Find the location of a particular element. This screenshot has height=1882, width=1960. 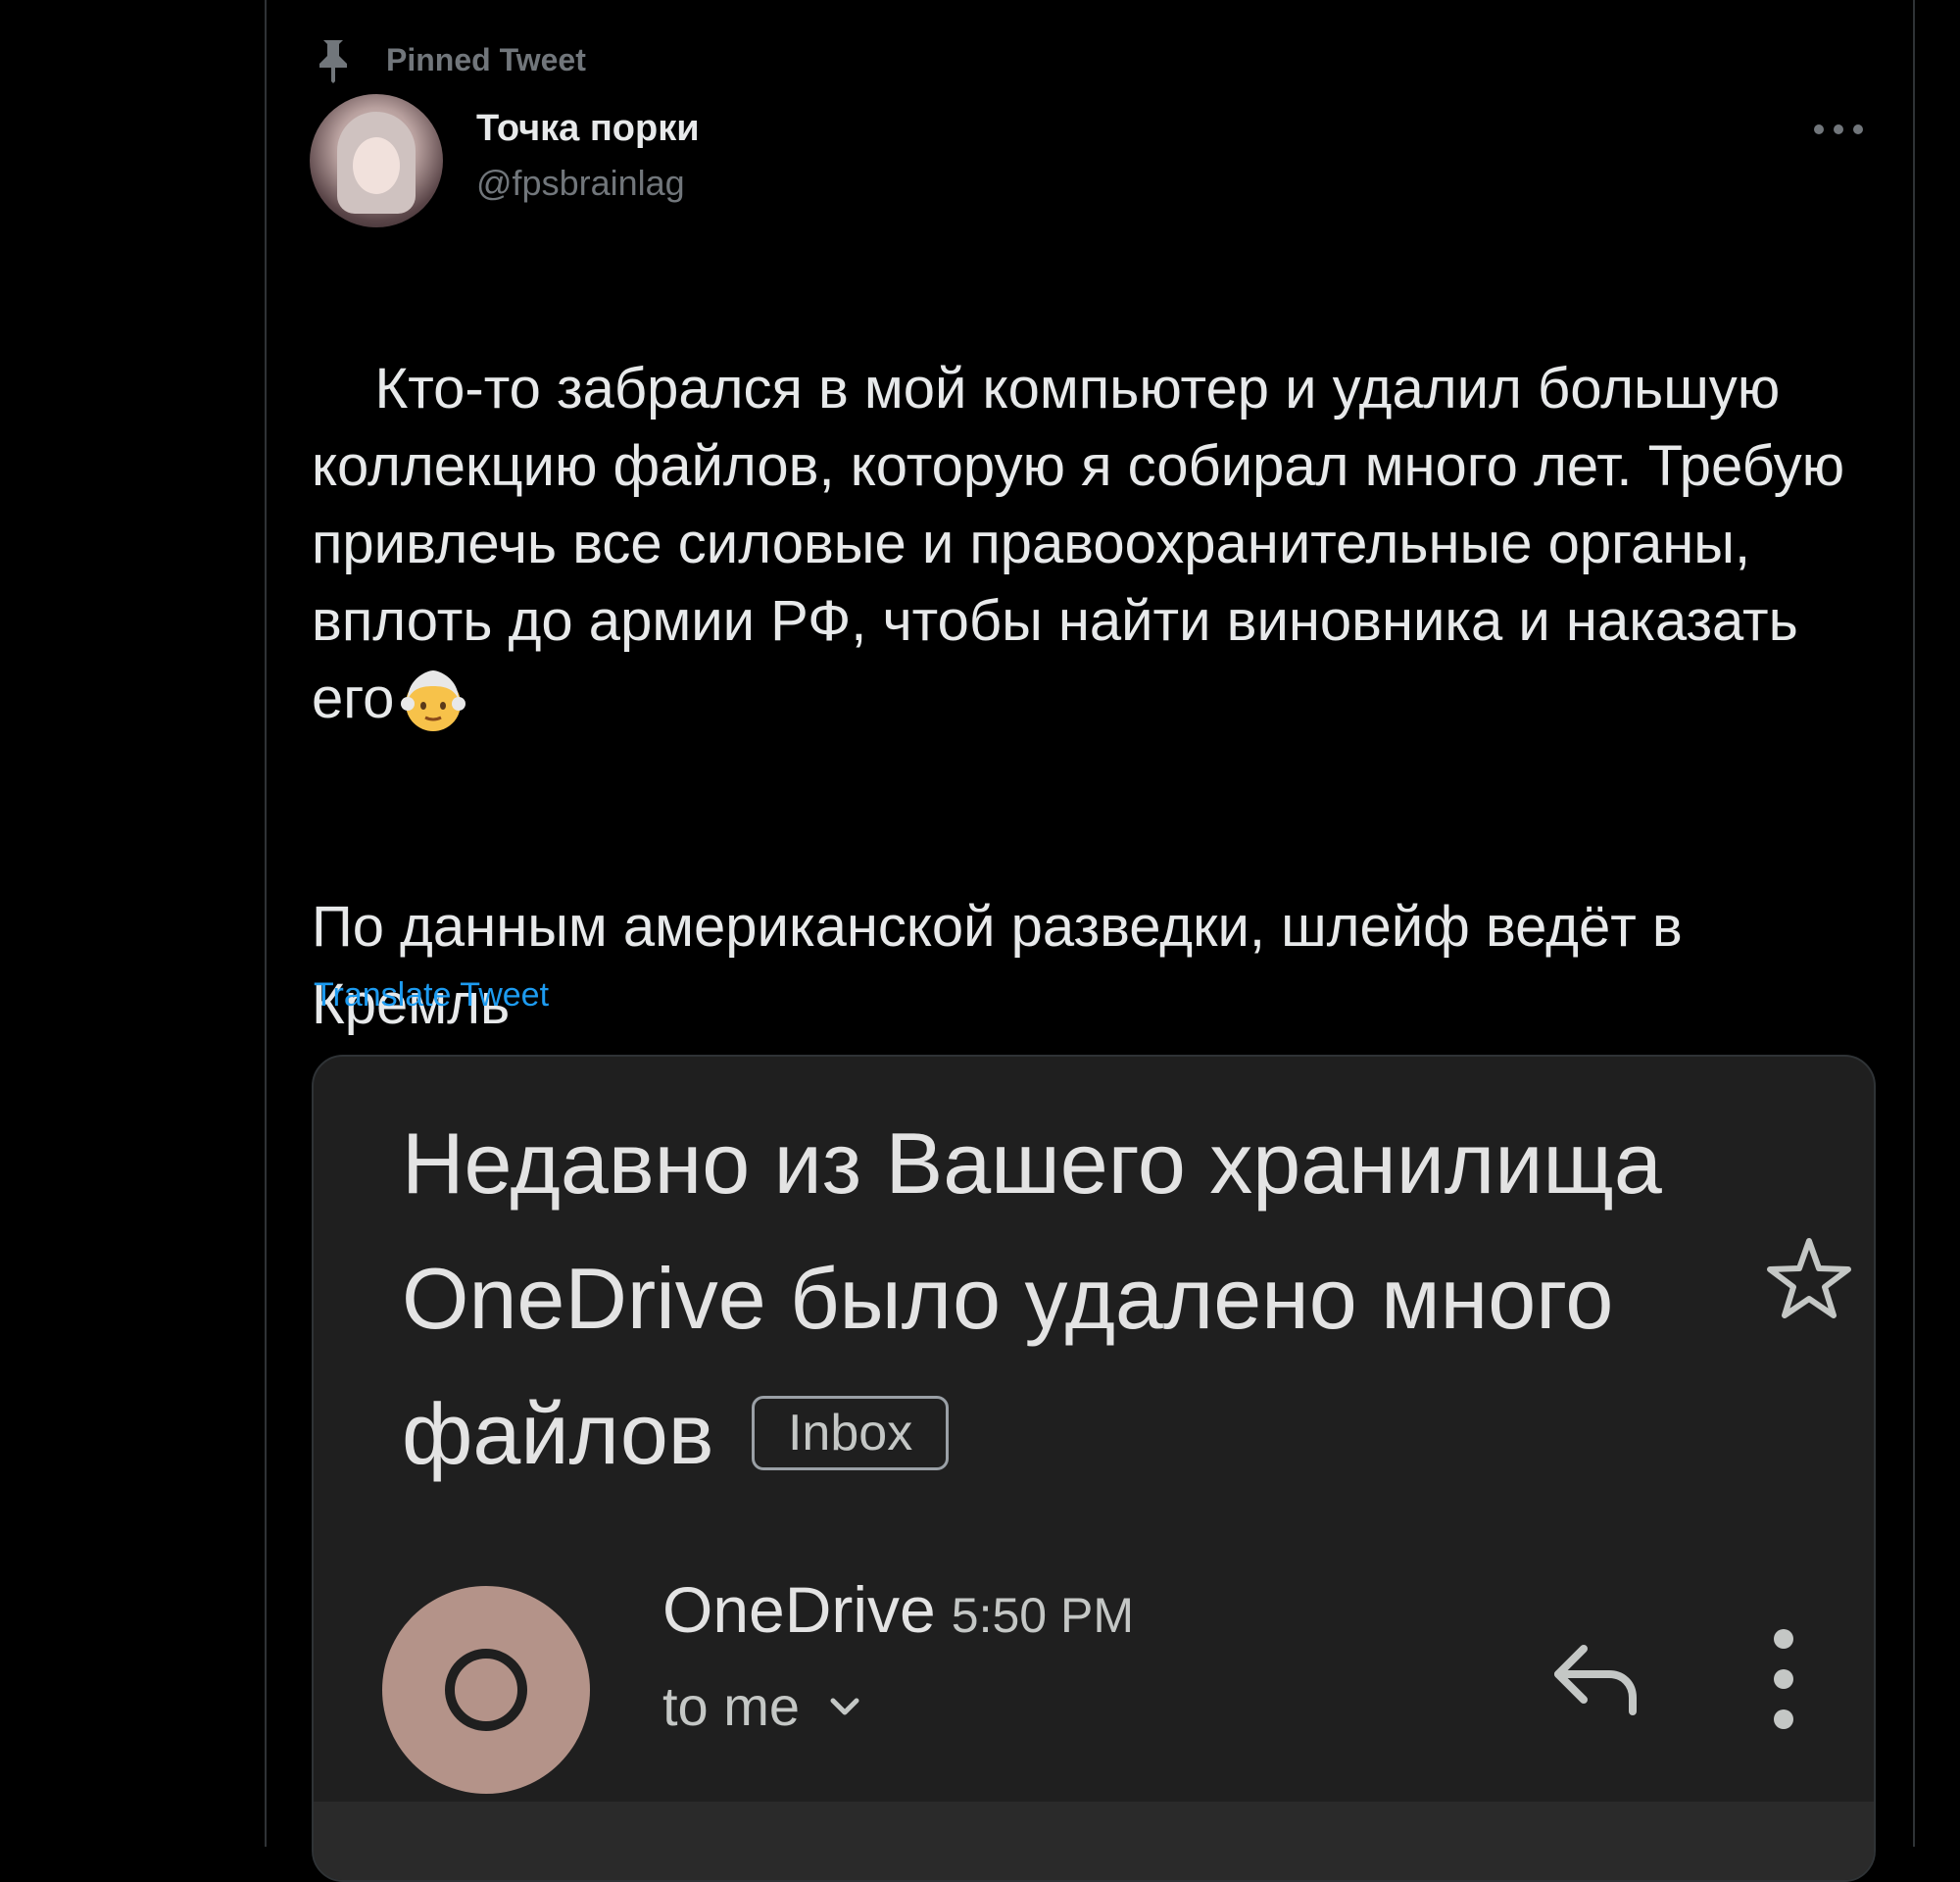

sender-name: OneDrive is located at coordinates (799, 1609).